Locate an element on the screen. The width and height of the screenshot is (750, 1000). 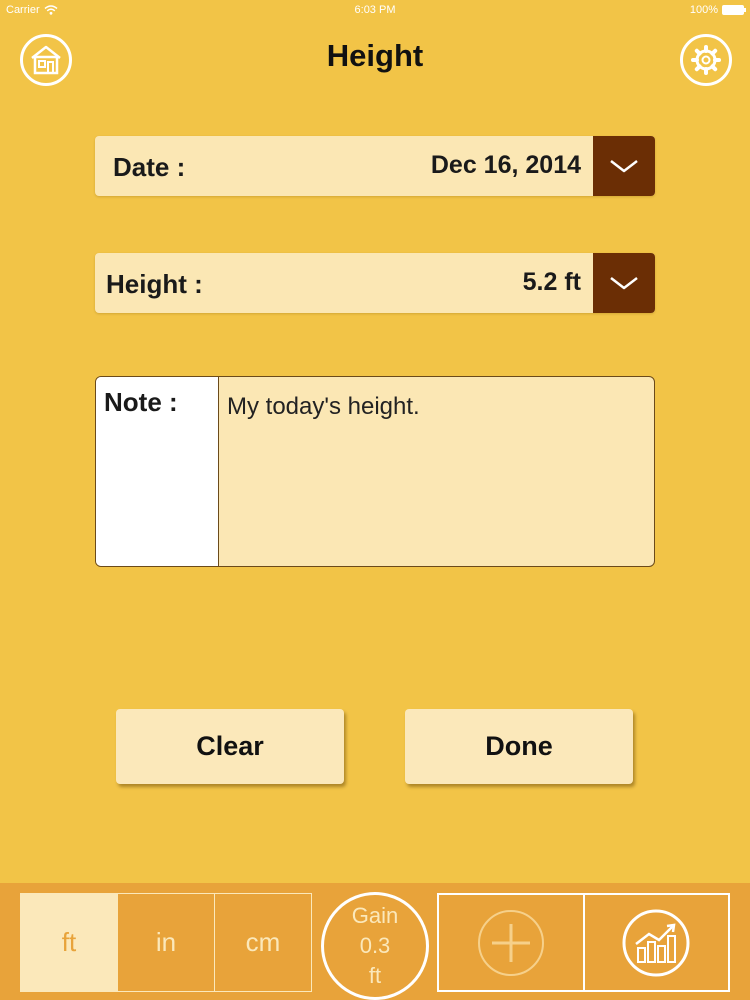
add-entry-button is located at coordinates (512, 942).